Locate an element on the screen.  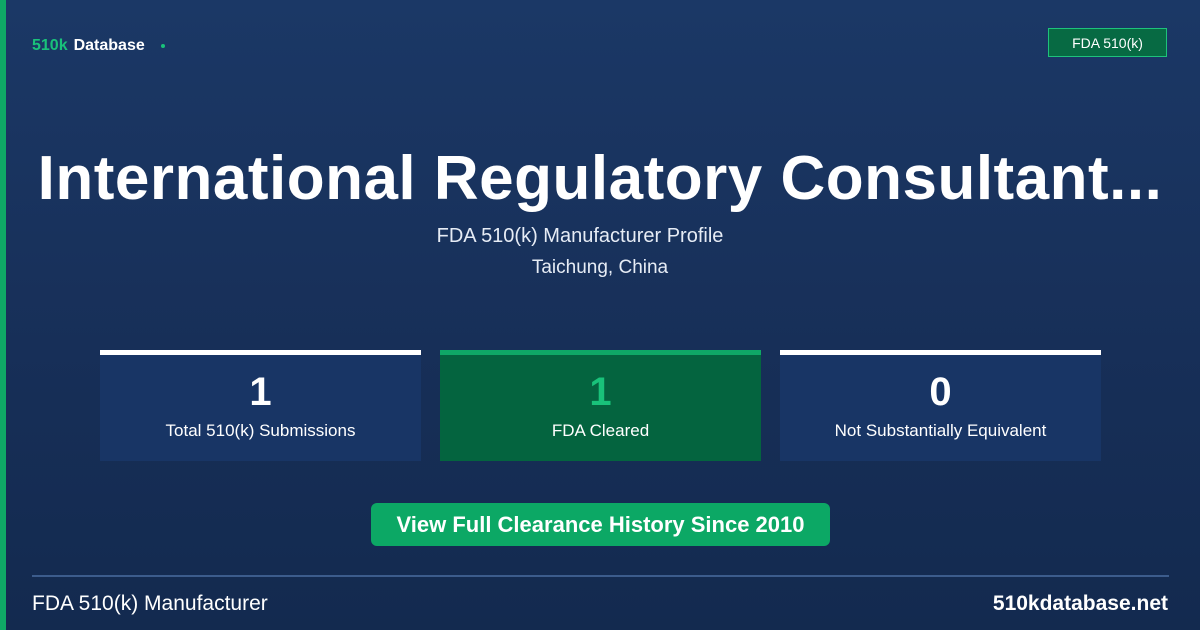
brand-accent-text: 510k is located at coordinates (50, 45).